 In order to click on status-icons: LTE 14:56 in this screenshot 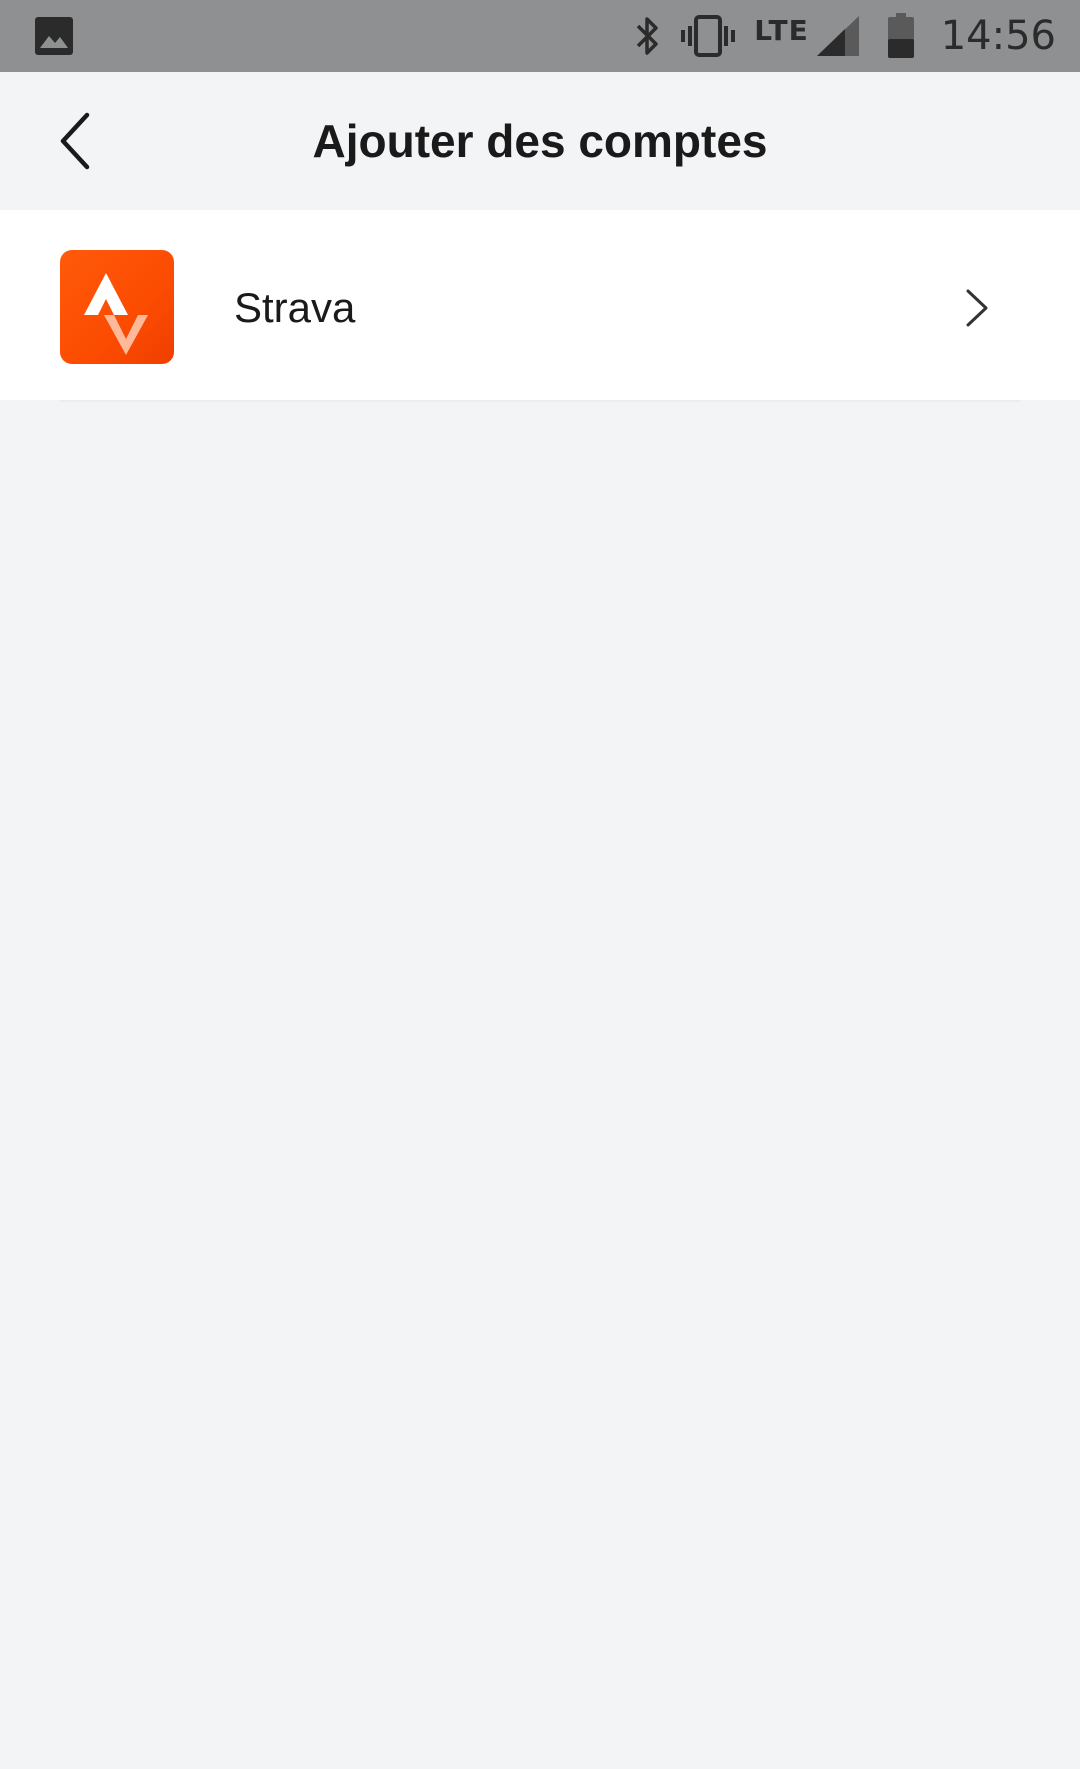, I will do `click(835, 36)`.